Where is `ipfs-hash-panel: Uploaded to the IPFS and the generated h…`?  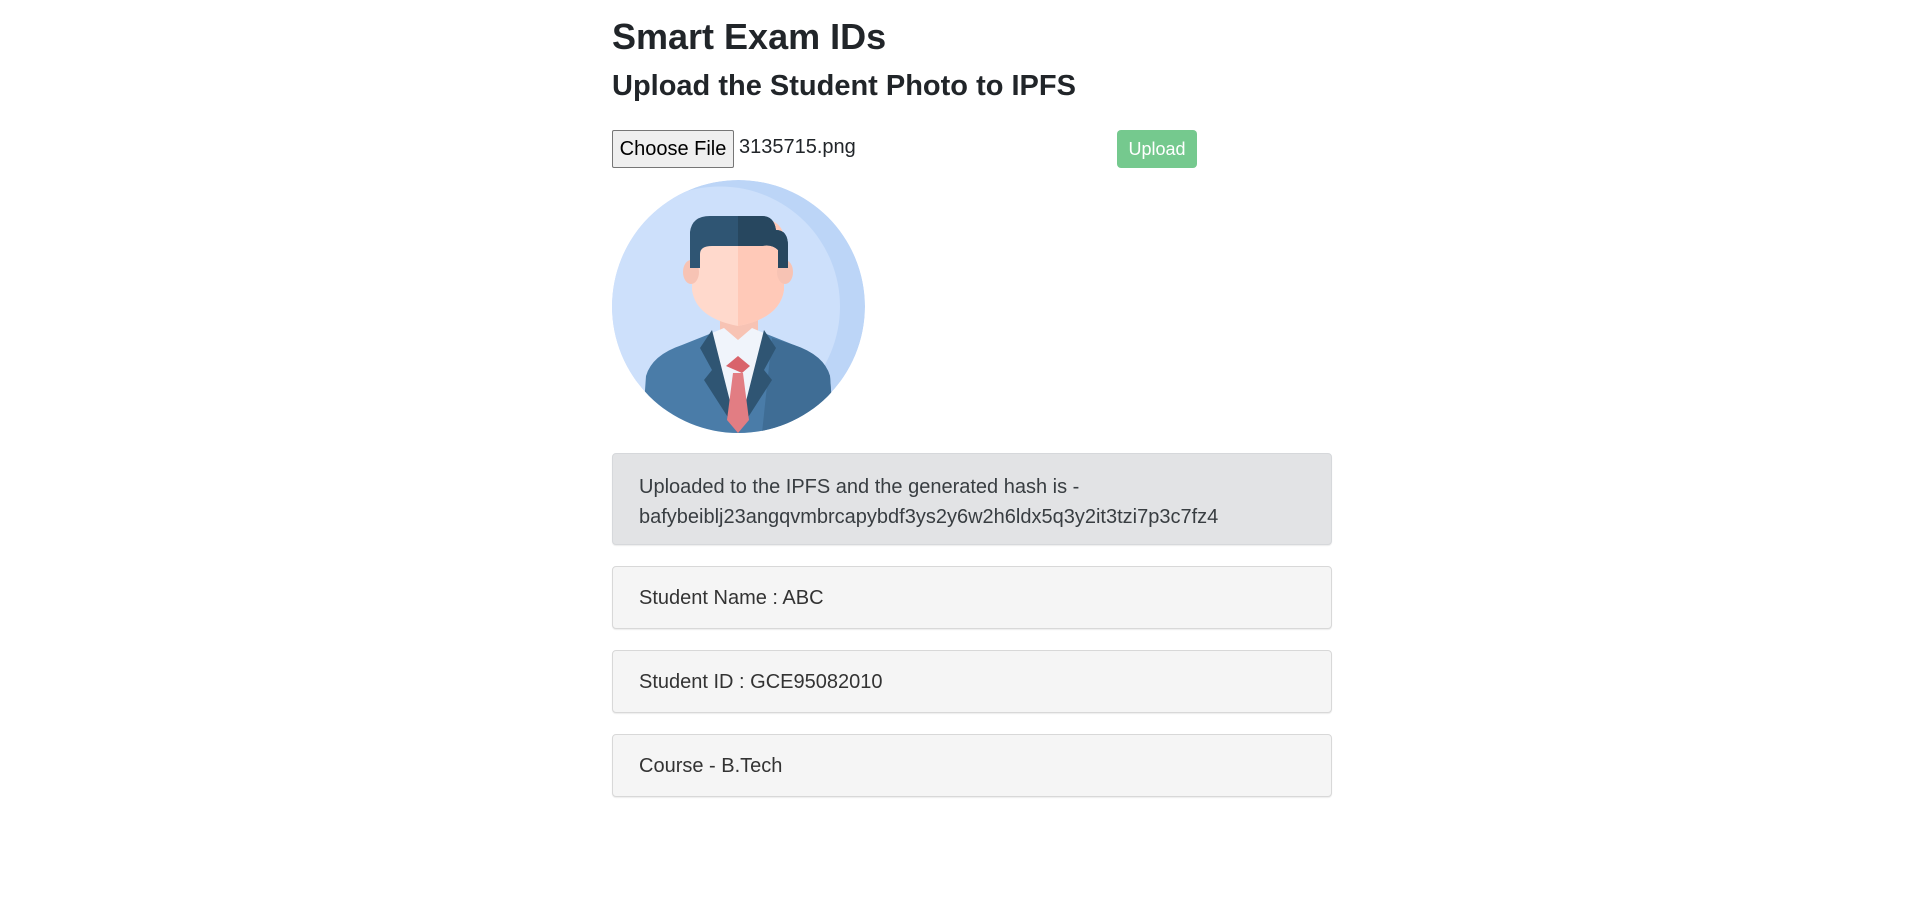
ipfs-hash-panel: Uploaded to the IPFS and the generated h… is located at coordinates (972, 499).